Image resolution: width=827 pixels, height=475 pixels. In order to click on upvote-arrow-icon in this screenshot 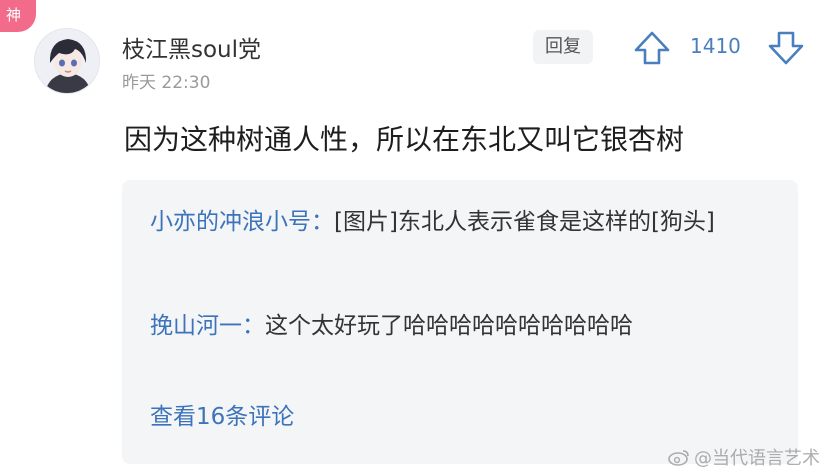, I will do `click(652, 48)`.